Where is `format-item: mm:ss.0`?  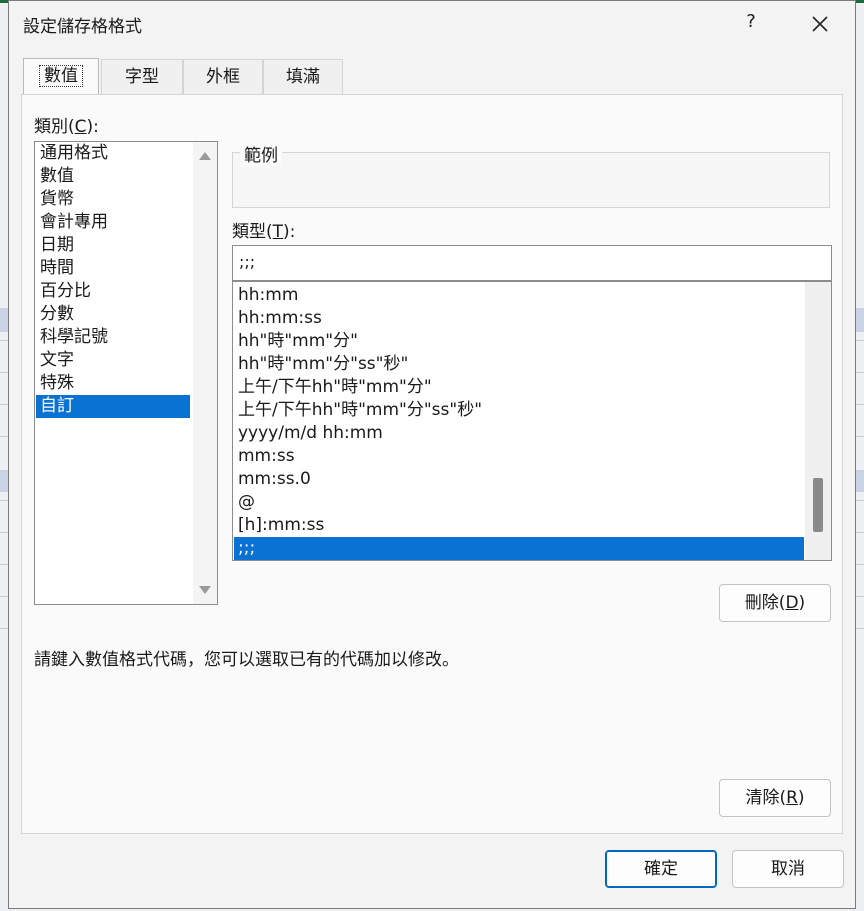
format-item: mm:ss.0 is located at coordinates (519, 479).